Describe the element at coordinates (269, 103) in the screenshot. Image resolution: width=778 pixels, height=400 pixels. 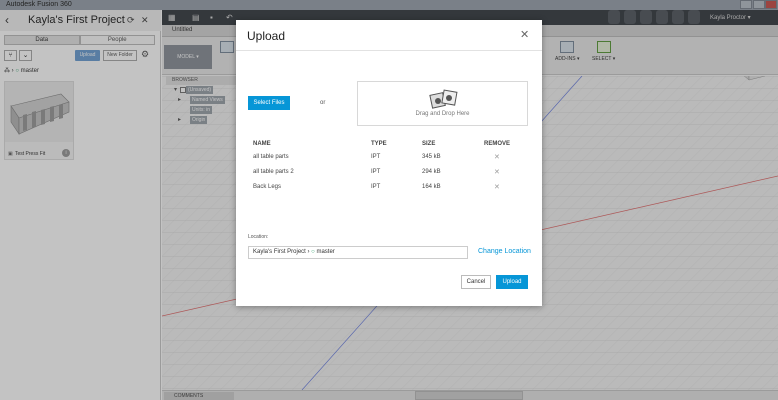
I see `select-files-button: Select Files` at that location.